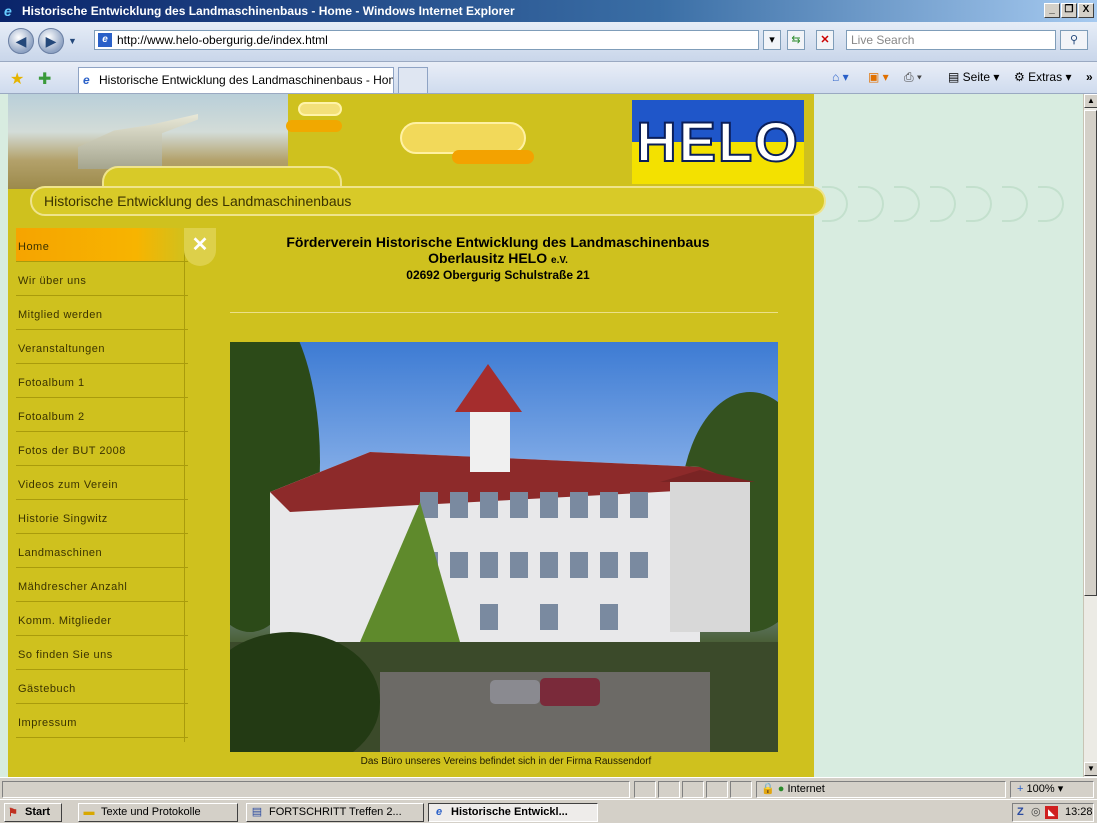 This screenshot has height=823, width=1097. I want to click on helo-logo: HELO, so click(718, 142).